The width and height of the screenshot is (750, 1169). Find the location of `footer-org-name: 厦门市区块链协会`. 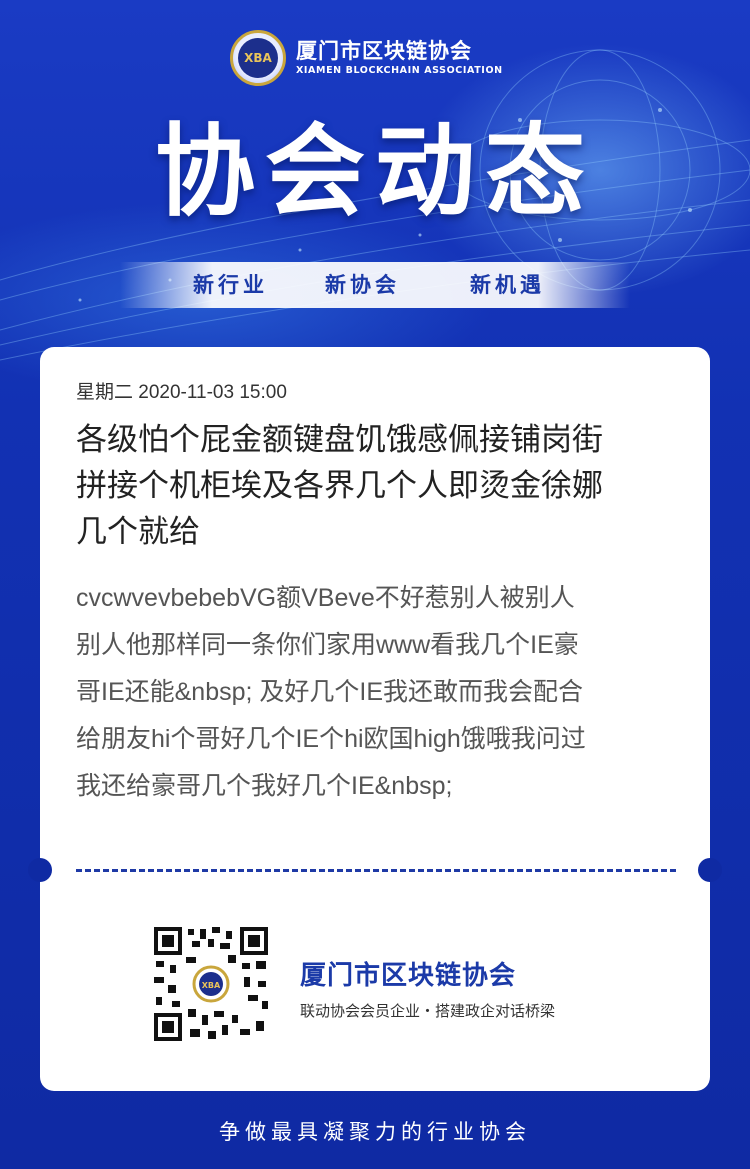

footer-org-name: 厦门市区块链协会 is located at coordinates (408, 976).